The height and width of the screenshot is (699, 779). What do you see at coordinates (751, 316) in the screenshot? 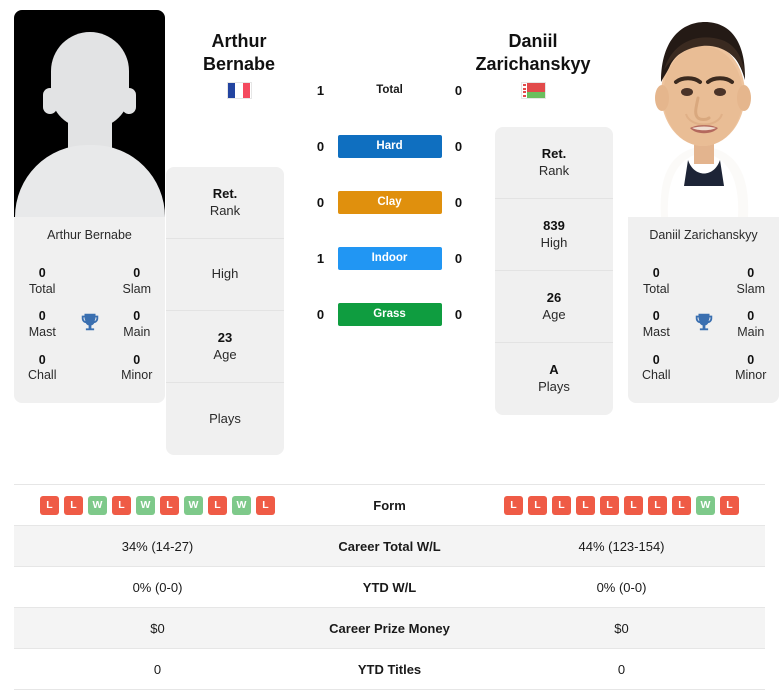
I see `right-titles-main-value: 0` at bounding box center [751, 316].